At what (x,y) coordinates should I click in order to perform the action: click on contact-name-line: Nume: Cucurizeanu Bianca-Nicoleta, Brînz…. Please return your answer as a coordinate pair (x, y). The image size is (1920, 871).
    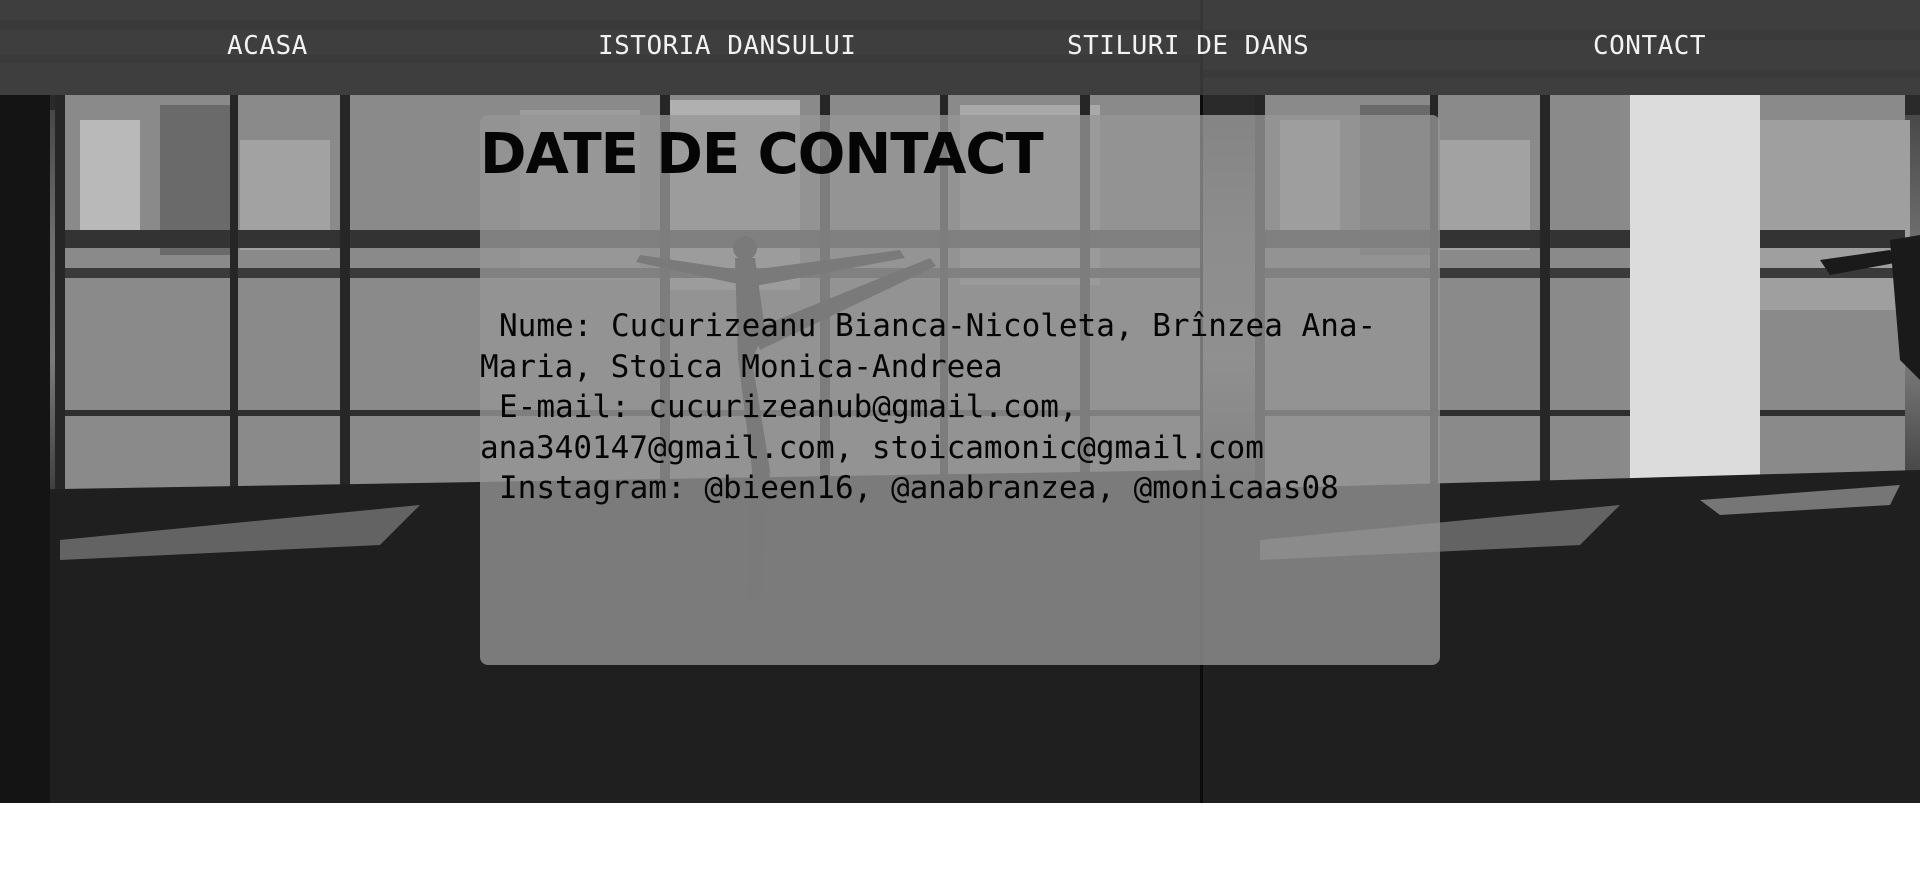
    Looking at the image, I should click on (950, 346).